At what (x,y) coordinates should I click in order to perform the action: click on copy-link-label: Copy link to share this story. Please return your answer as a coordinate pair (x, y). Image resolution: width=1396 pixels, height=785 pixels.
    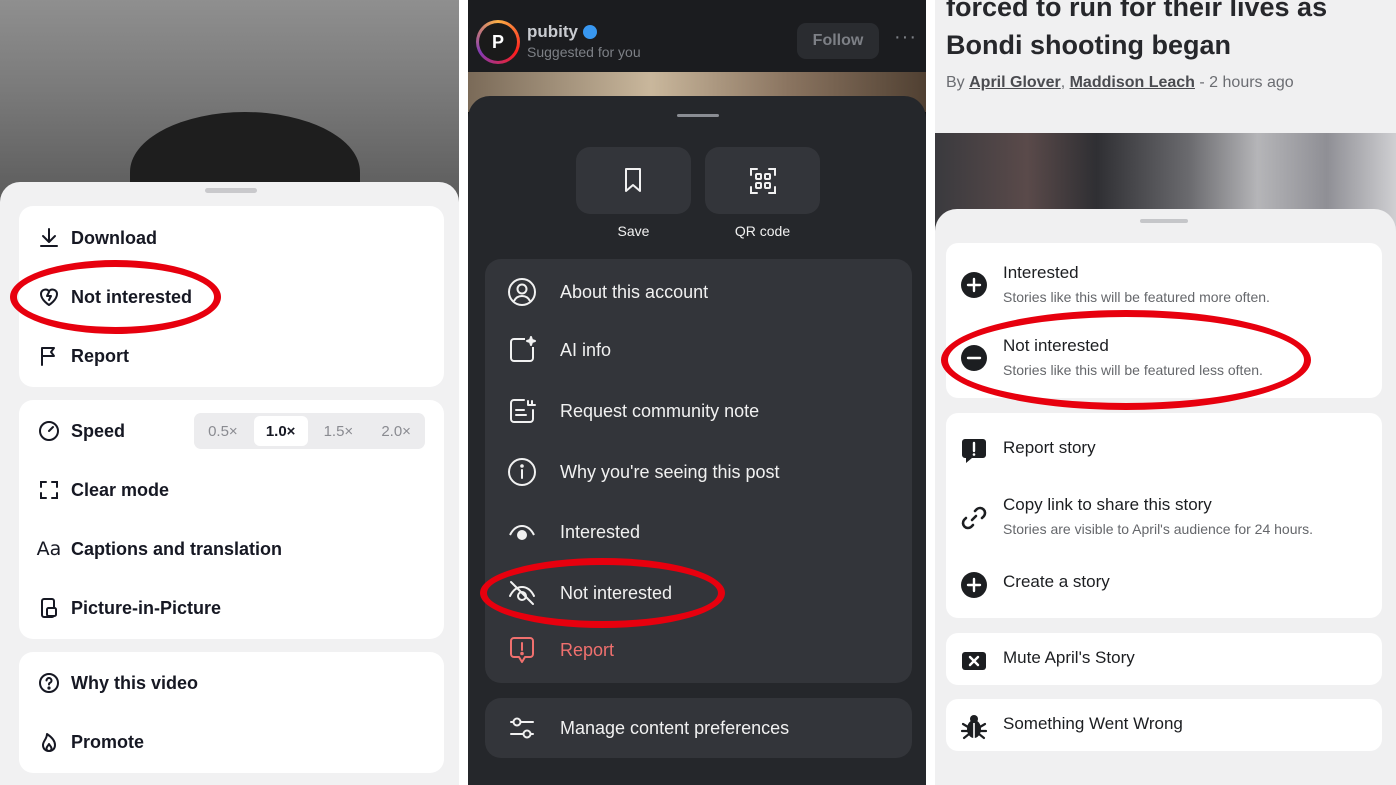
    Looking at the image, I should click on (1107, 504).